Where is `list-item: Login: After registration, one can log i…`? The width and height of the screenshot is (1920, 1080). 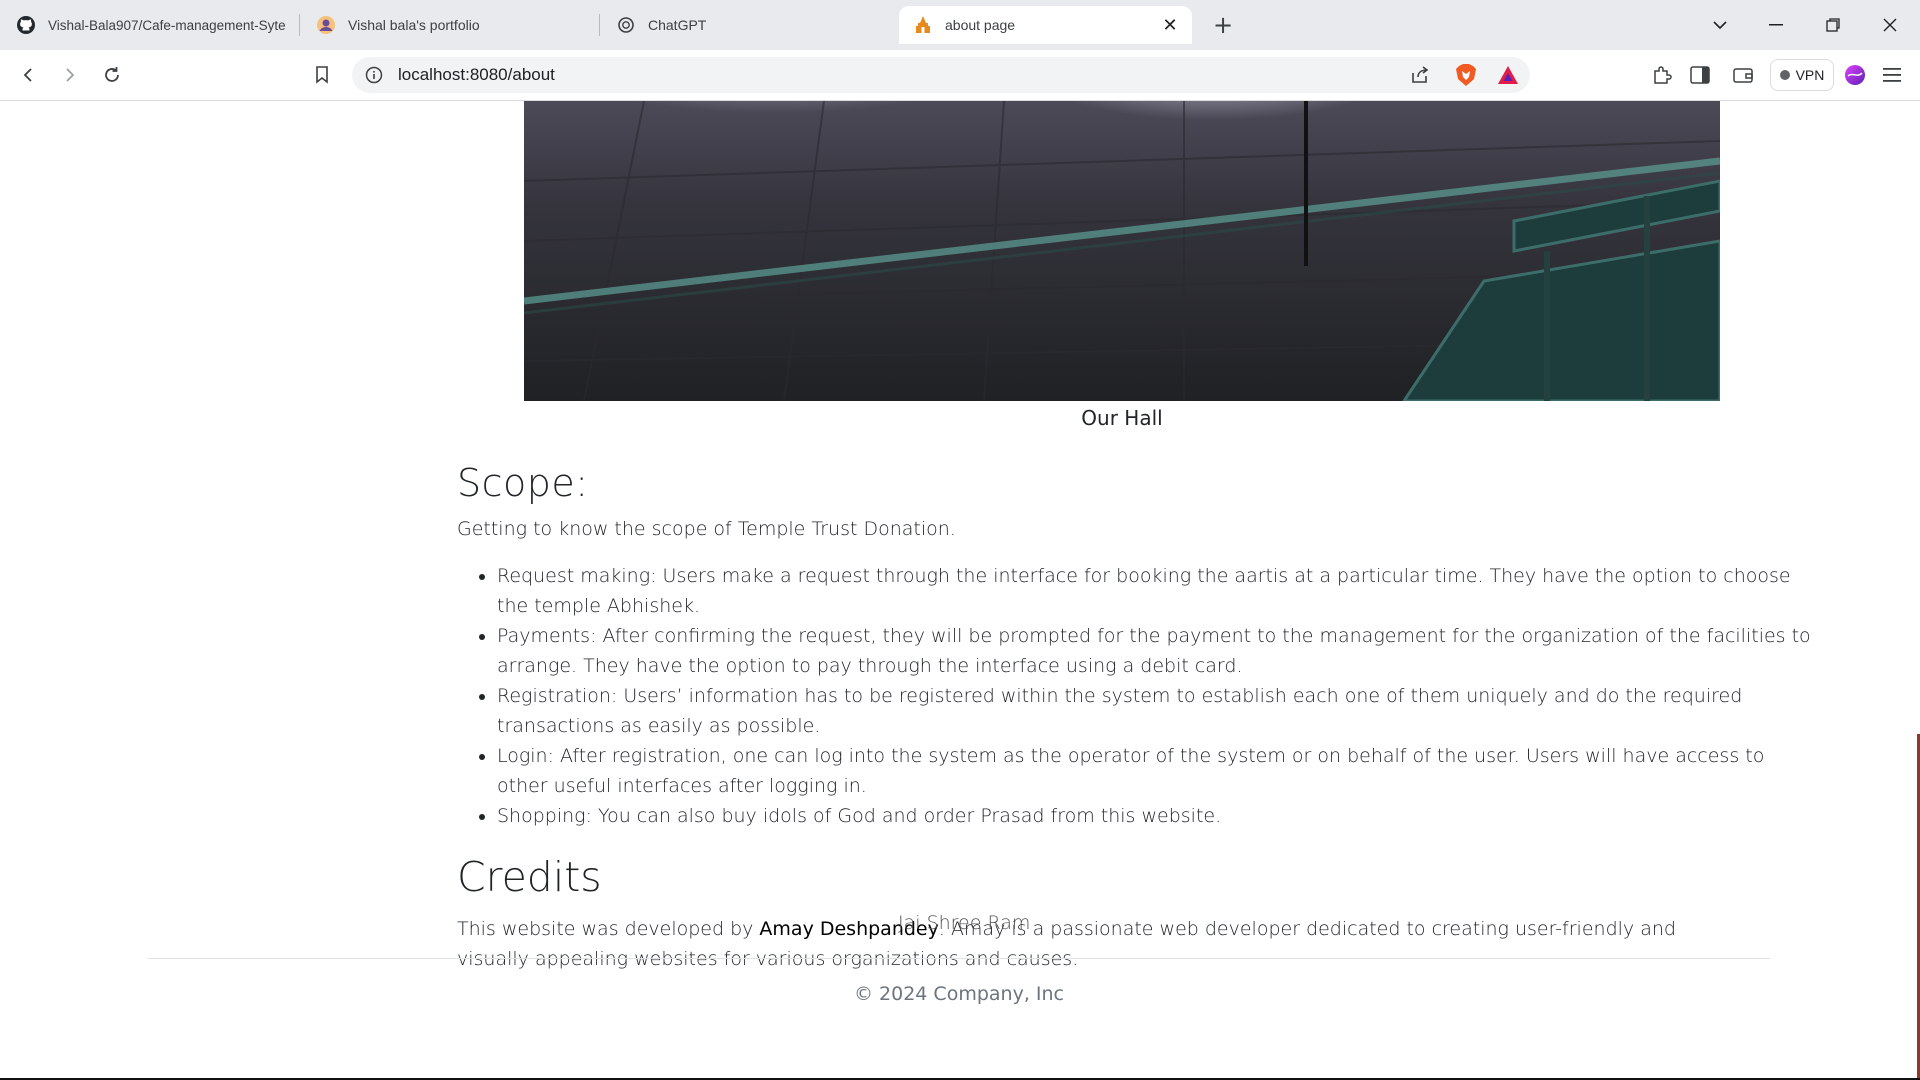 list-item: Login: After registration, one can log i… is located at coordinates (1157, 771).